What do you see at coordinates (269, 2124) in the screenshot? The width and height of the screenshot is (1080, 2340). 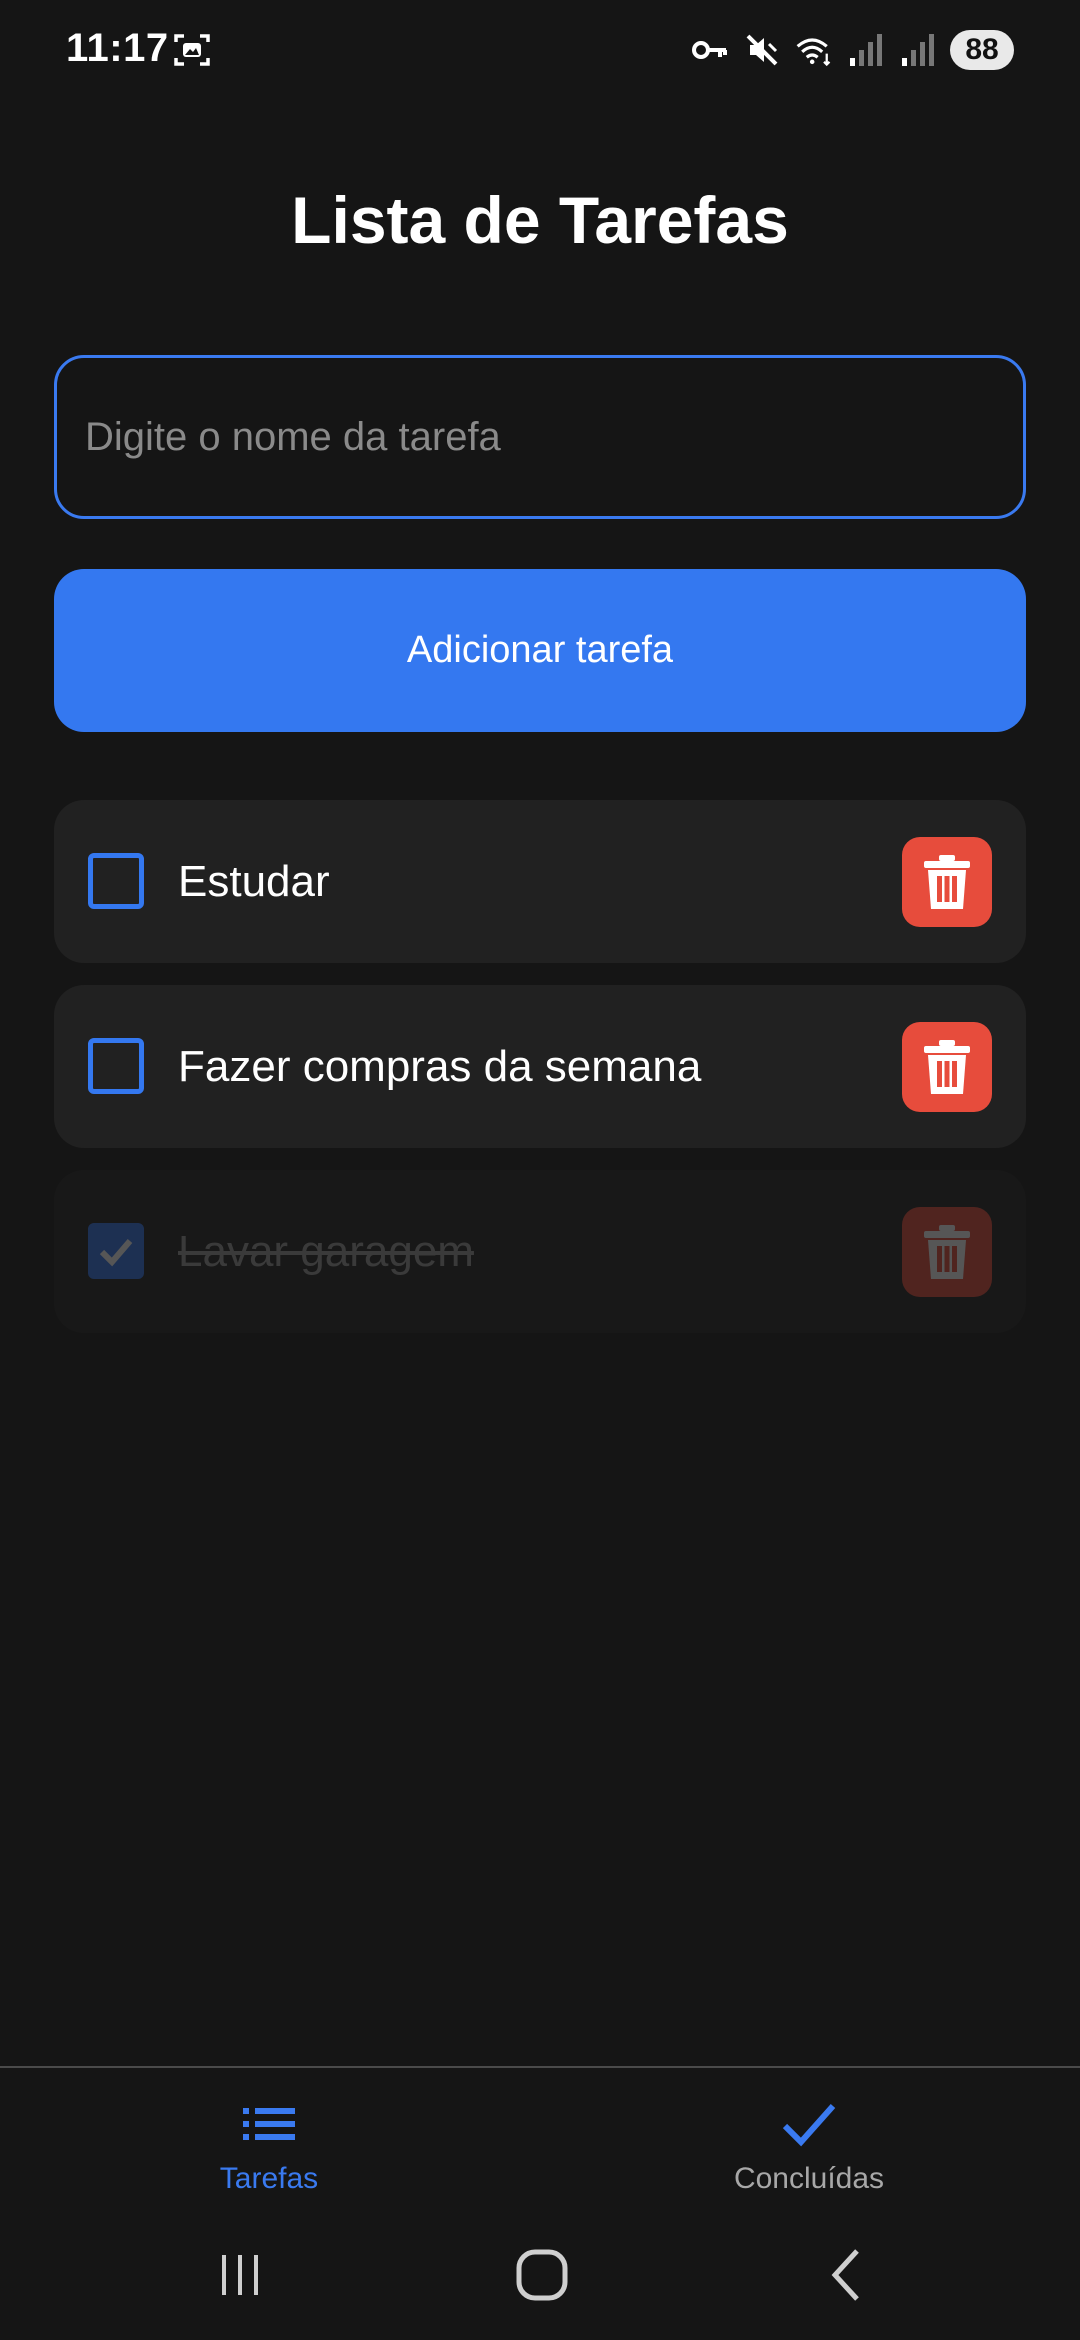 I see `list-icon` at bounding box center [269, 2124].